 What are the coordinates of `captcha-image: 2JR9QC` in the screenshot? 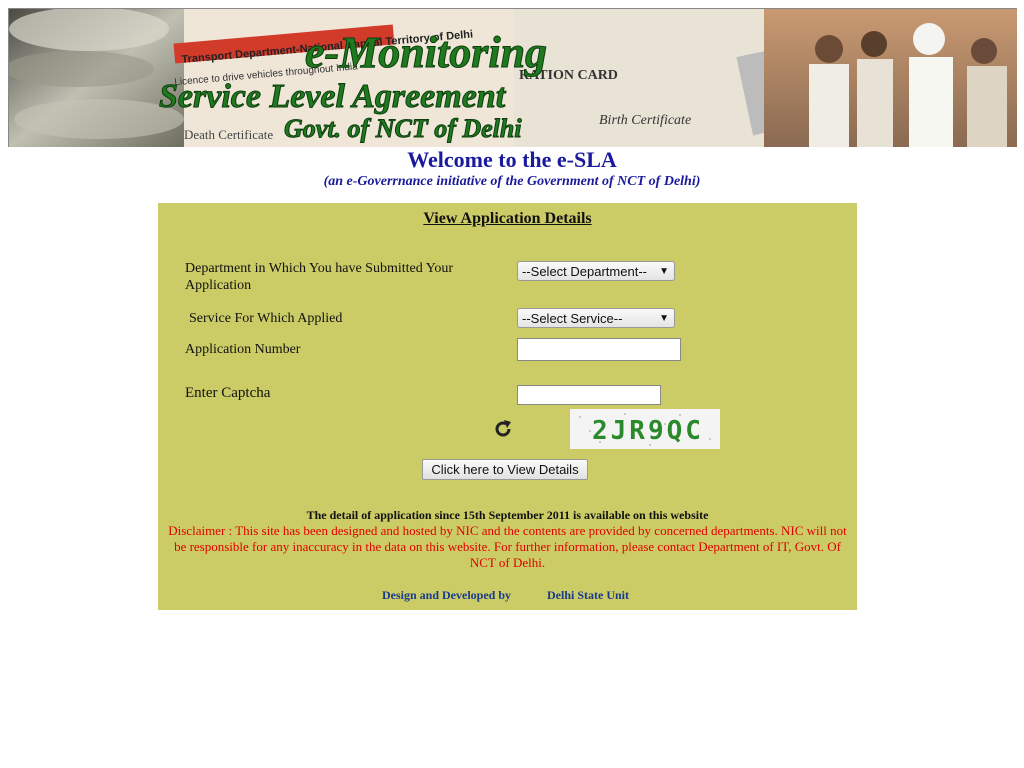 It's located at (645, 429).